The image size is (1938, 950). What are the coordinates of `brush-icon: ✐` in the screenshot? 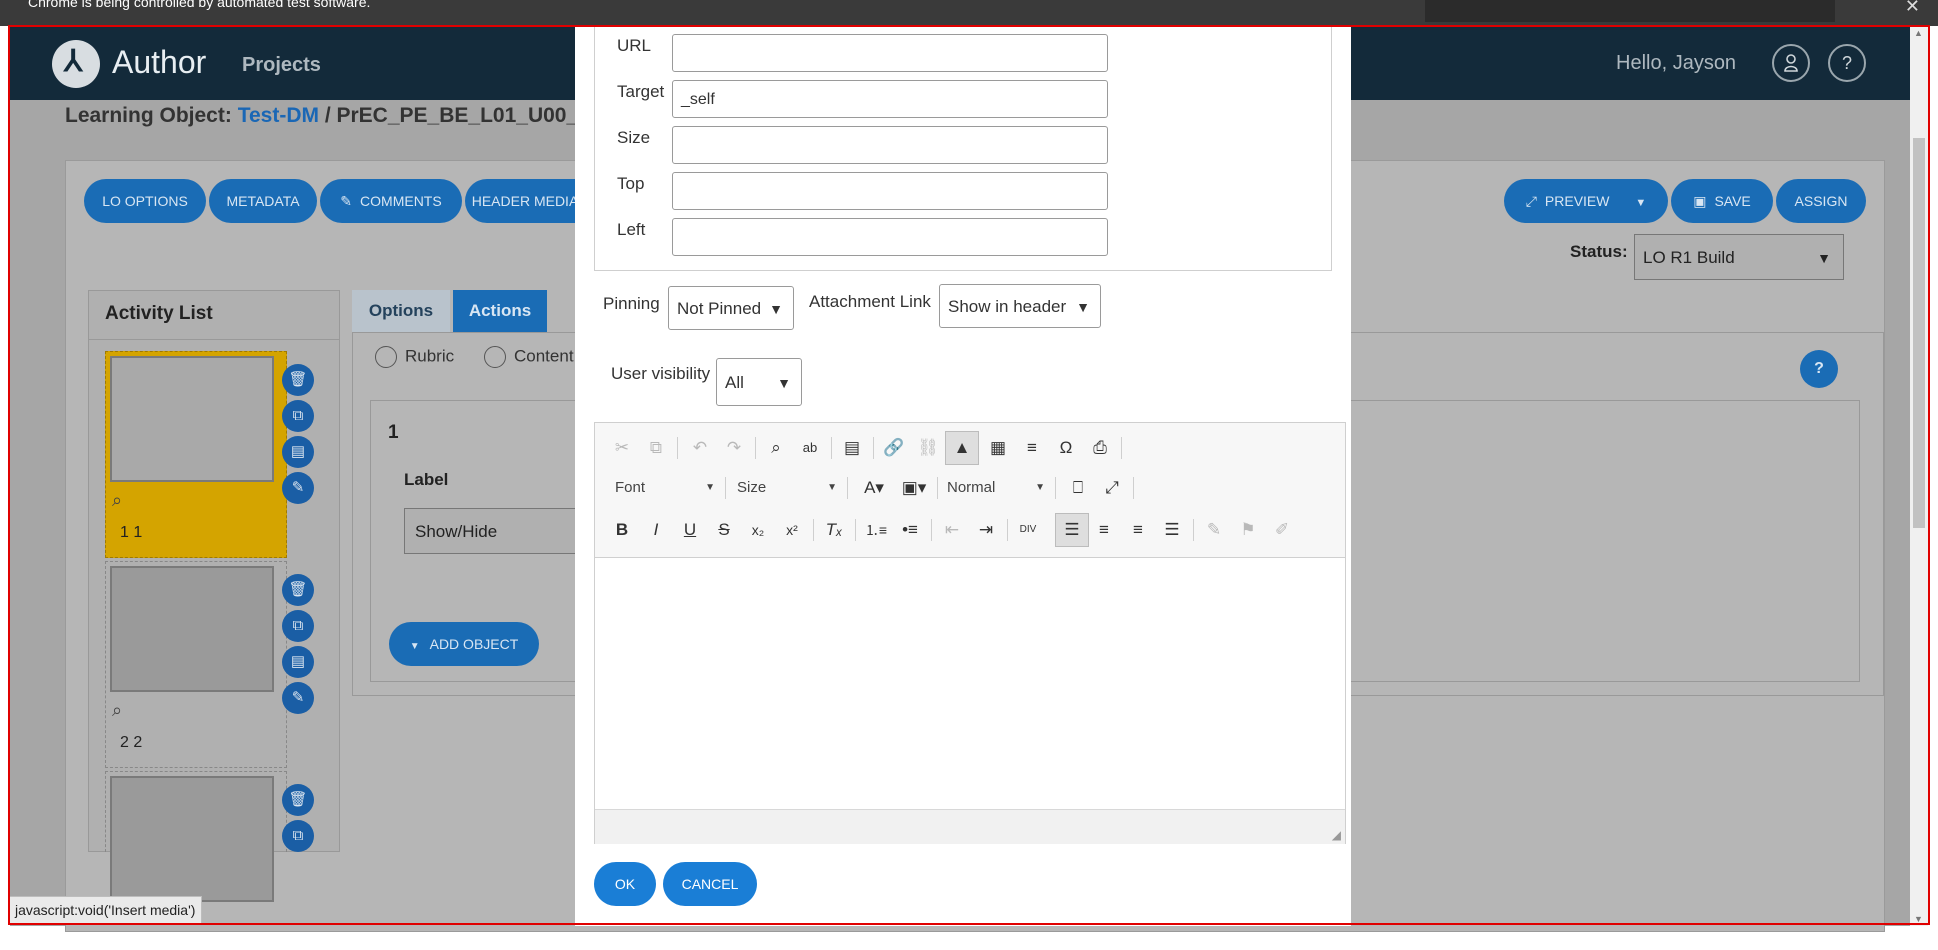 It's located at (1282, 530).